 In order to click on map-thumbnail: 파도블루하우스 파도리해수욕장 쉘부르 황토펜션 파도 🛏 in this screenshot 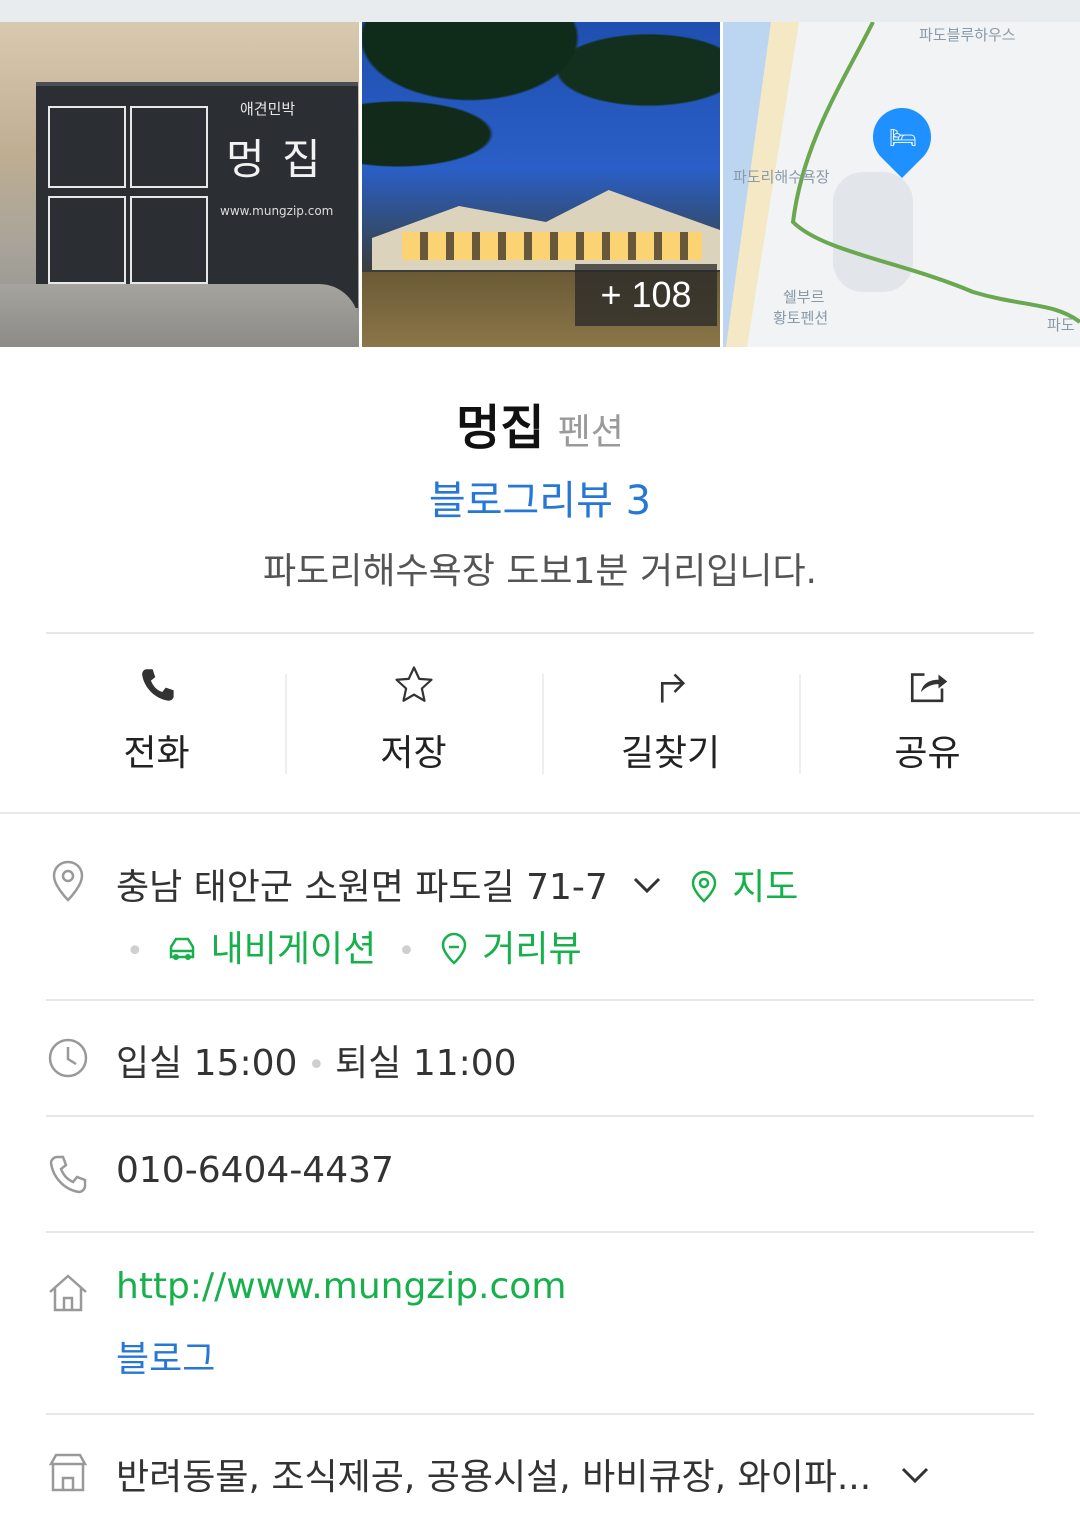, I will do `click(901, 184)`.